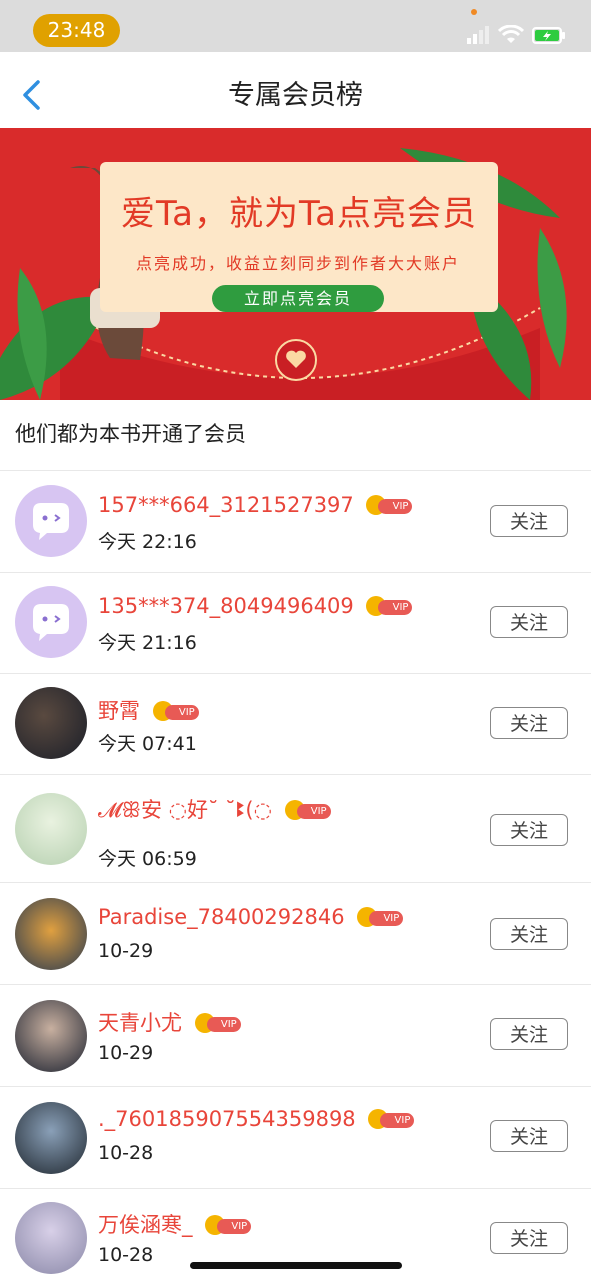  What do you see at coordinates (147, 744) in the screenshot?
I see `member-time: 今天 07:41` at bounding box center [147, 744].